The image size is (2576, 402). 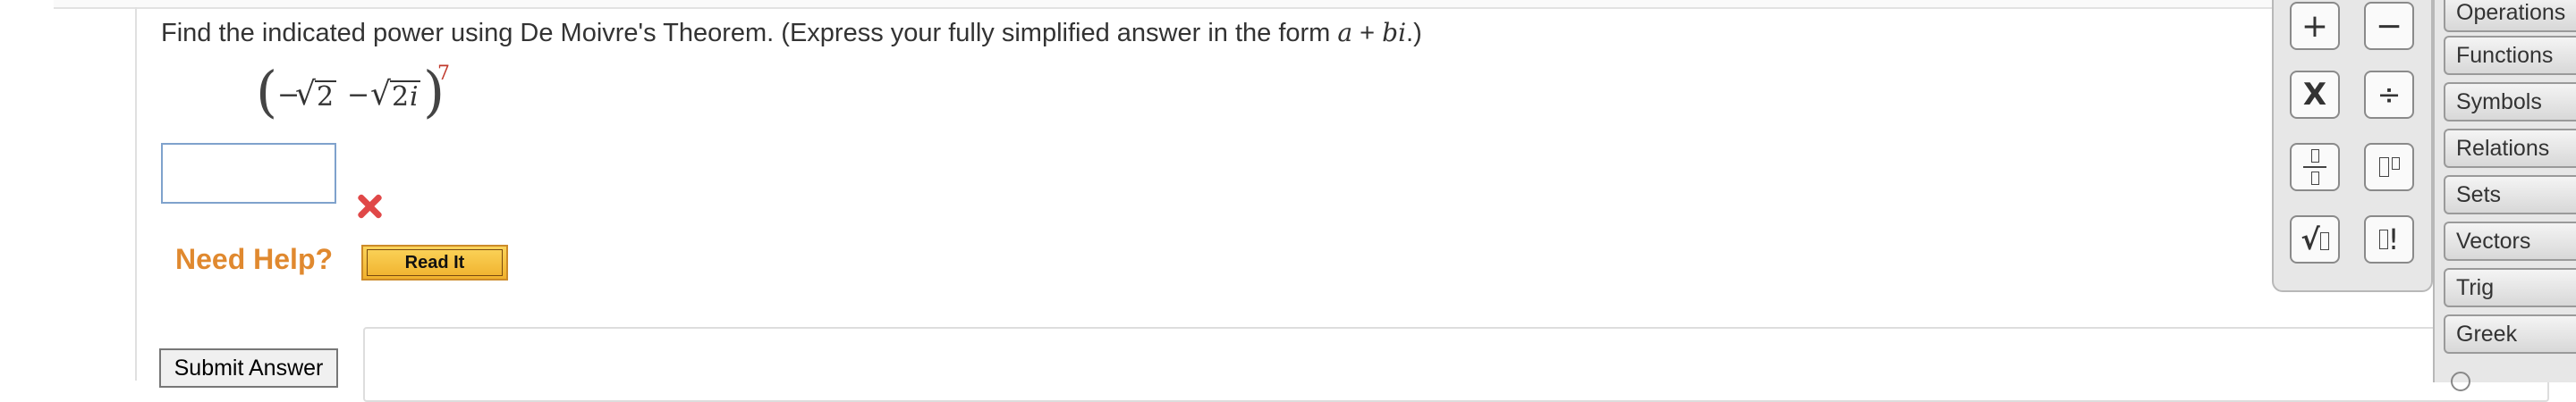 What do you see at coordinates (380, 94) in the screenshot?
I see `sqrt-symbol-2: √` at bounding box center [380, 94].